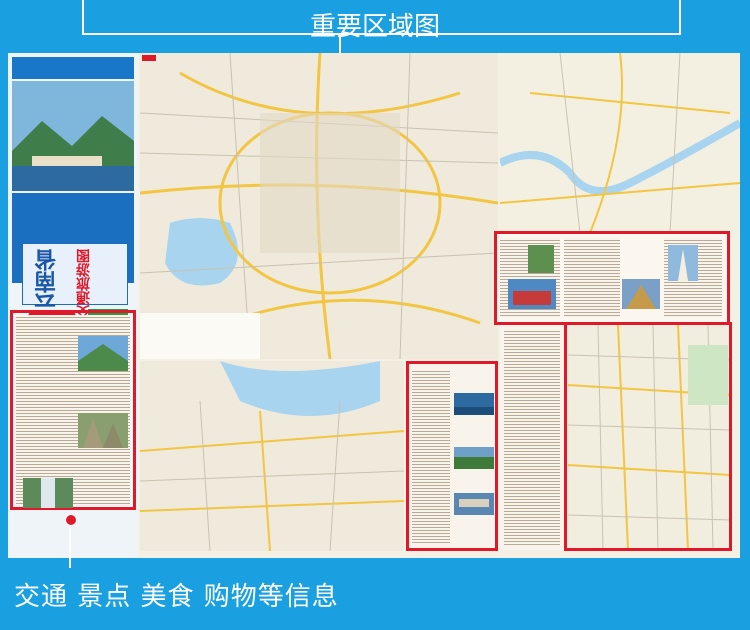 The height and width of the screenshot is (630, 750). What do you see at coordinates (73, 68) in the screenshot?
I see `cover-header` at bounding box center [73, 68].